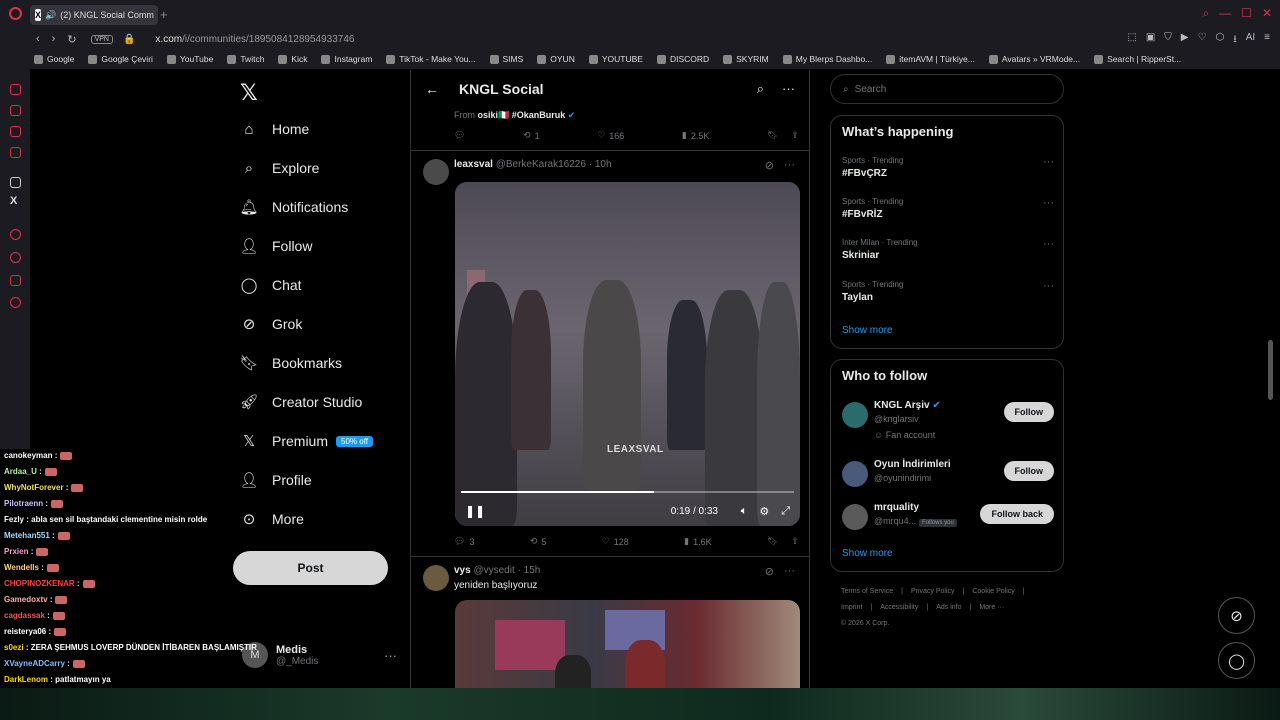  I want to click on opera-logo-icon, so click(15, 13).